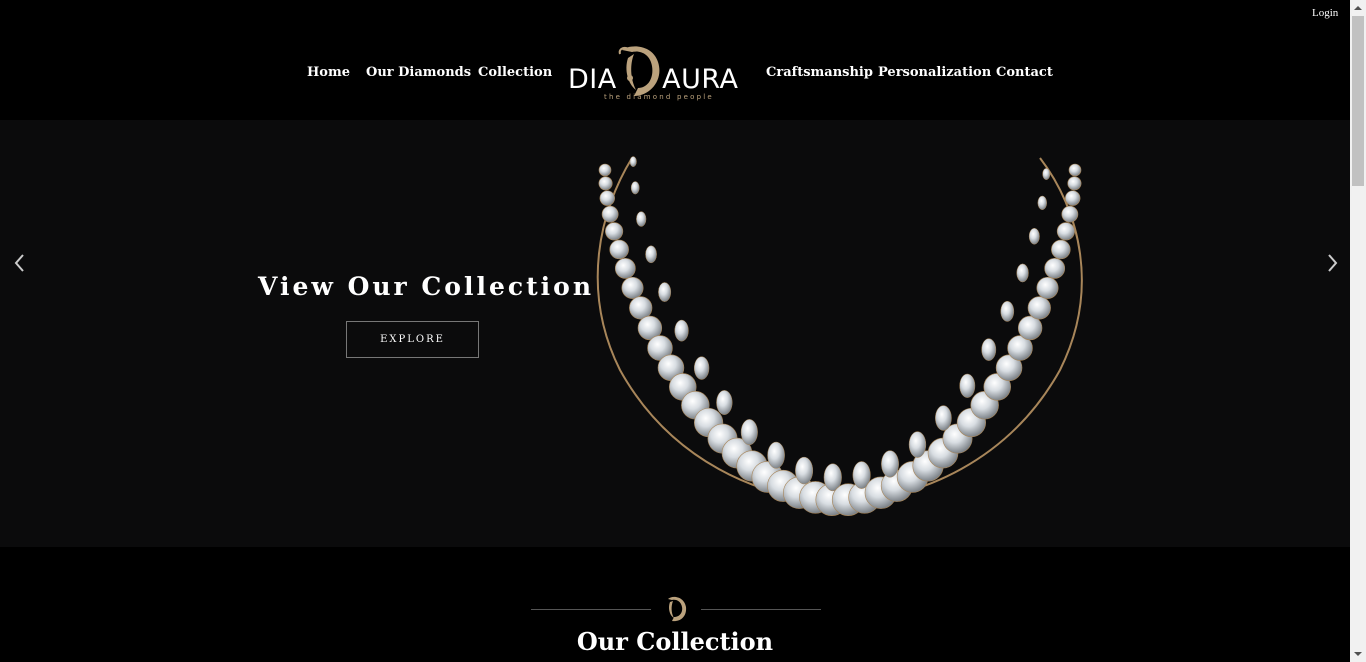  I want to click on section-title: Our Collection, so click(675, 641).